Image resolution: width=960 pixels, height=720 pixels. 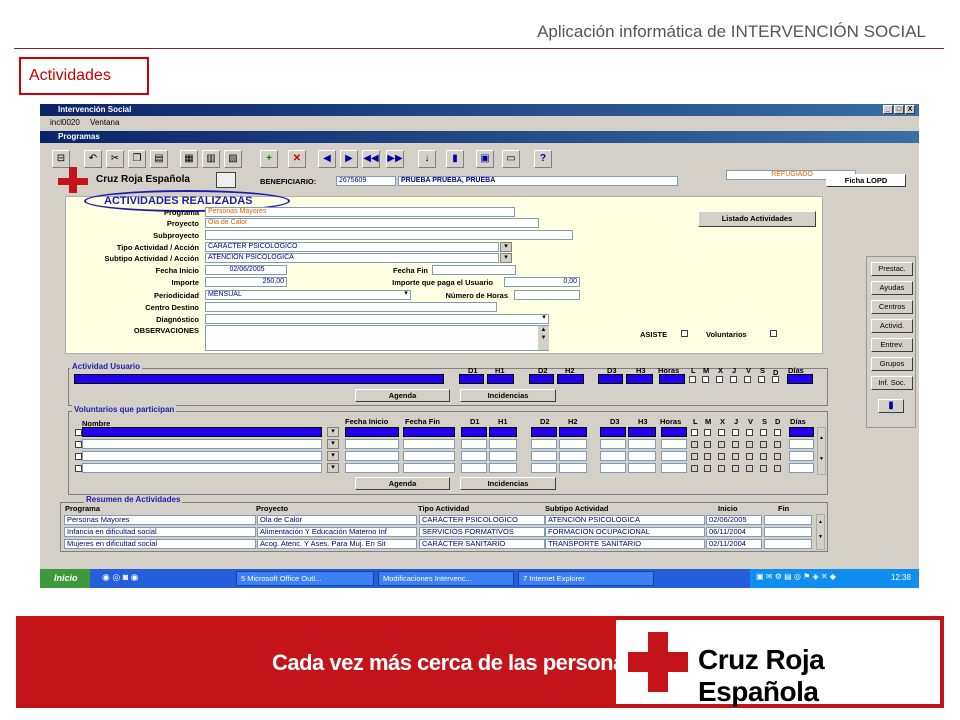 I want to click on beneficiario-id: 2675609, so click(x=366, y=181).